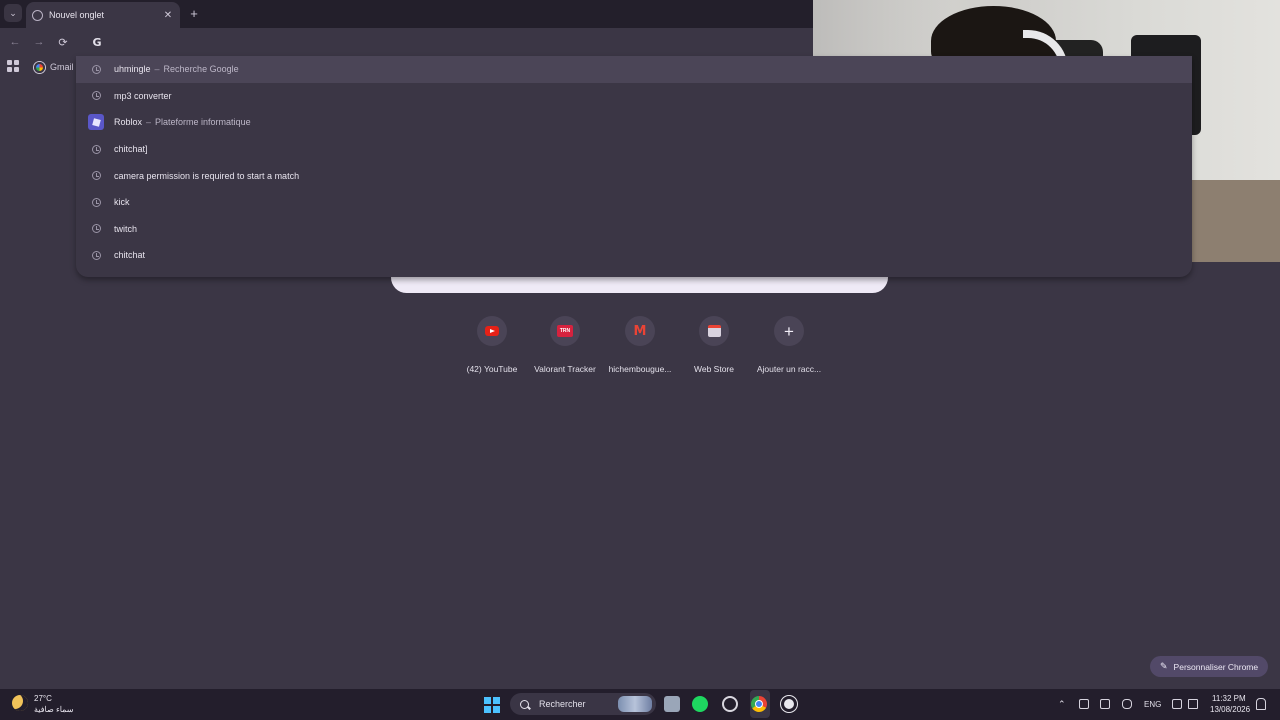 The width and height of the screenshot is (1280, 720). I want to click on tray-overflow-chevron-icon: ⌃, so click(1062, 704).